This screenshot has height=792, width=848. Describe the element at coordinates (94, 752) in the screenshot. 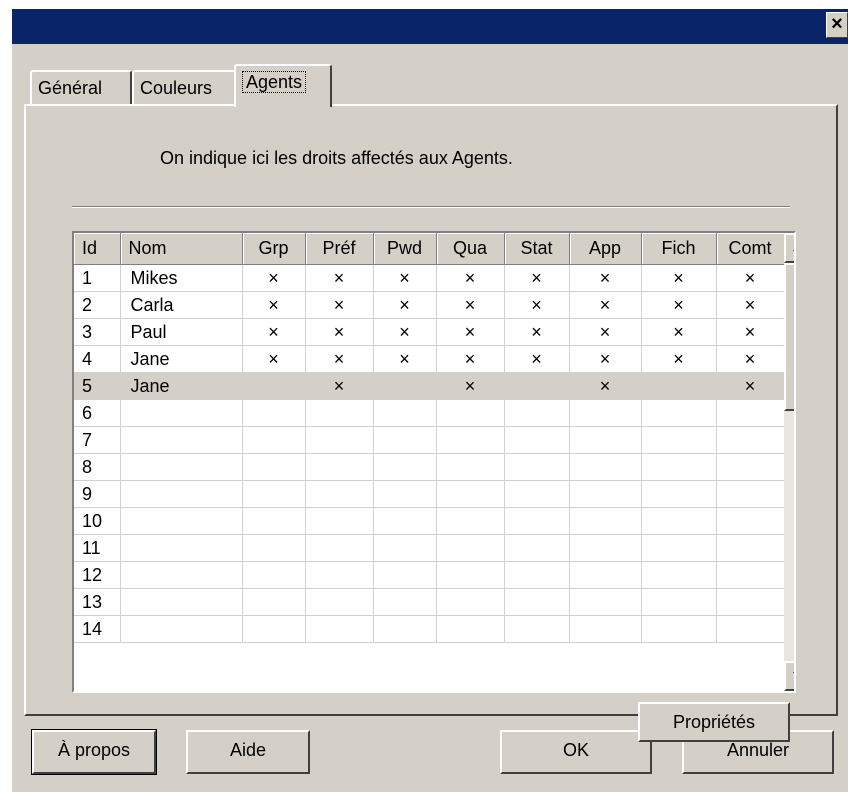

I see `about-button: À propos` at that location.